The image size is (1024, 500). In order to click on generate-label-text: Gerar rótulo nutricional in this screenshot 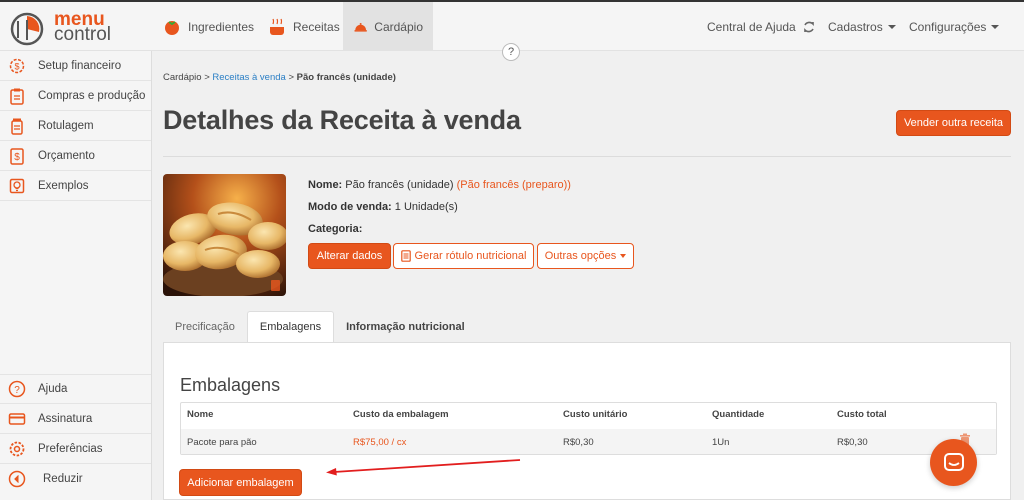, I will do `click(470, 256)`.